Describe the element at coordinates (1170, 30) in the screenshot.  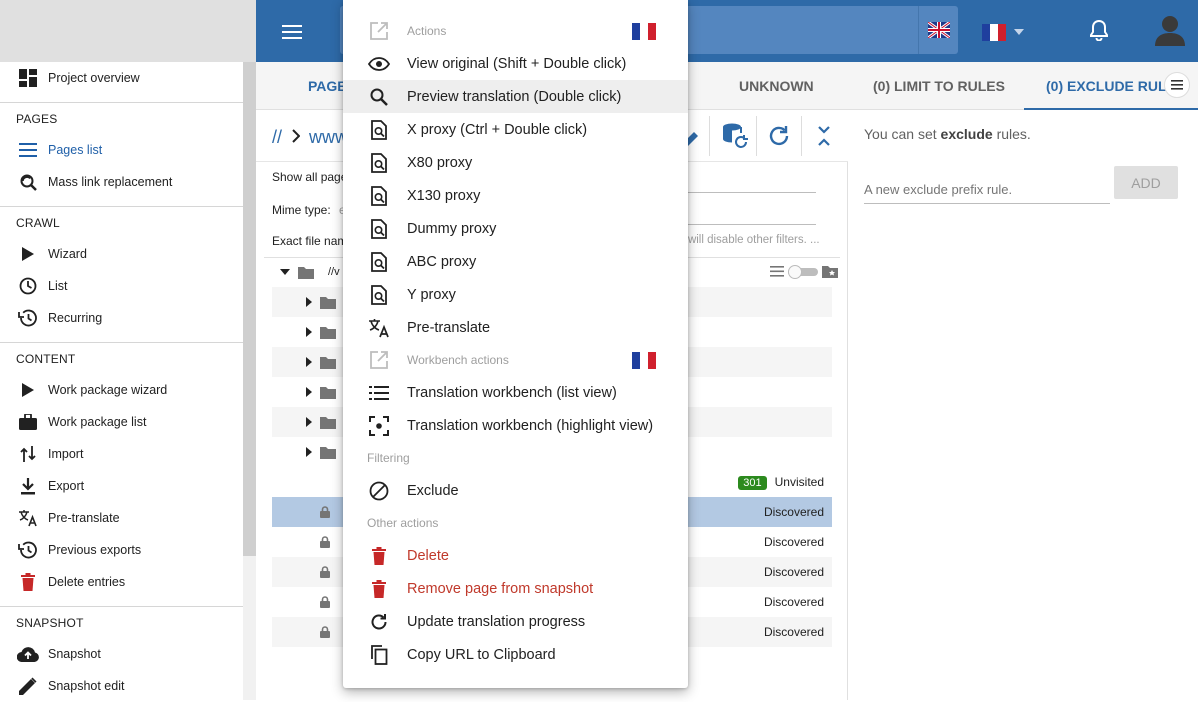
I see `avatar` at that location.